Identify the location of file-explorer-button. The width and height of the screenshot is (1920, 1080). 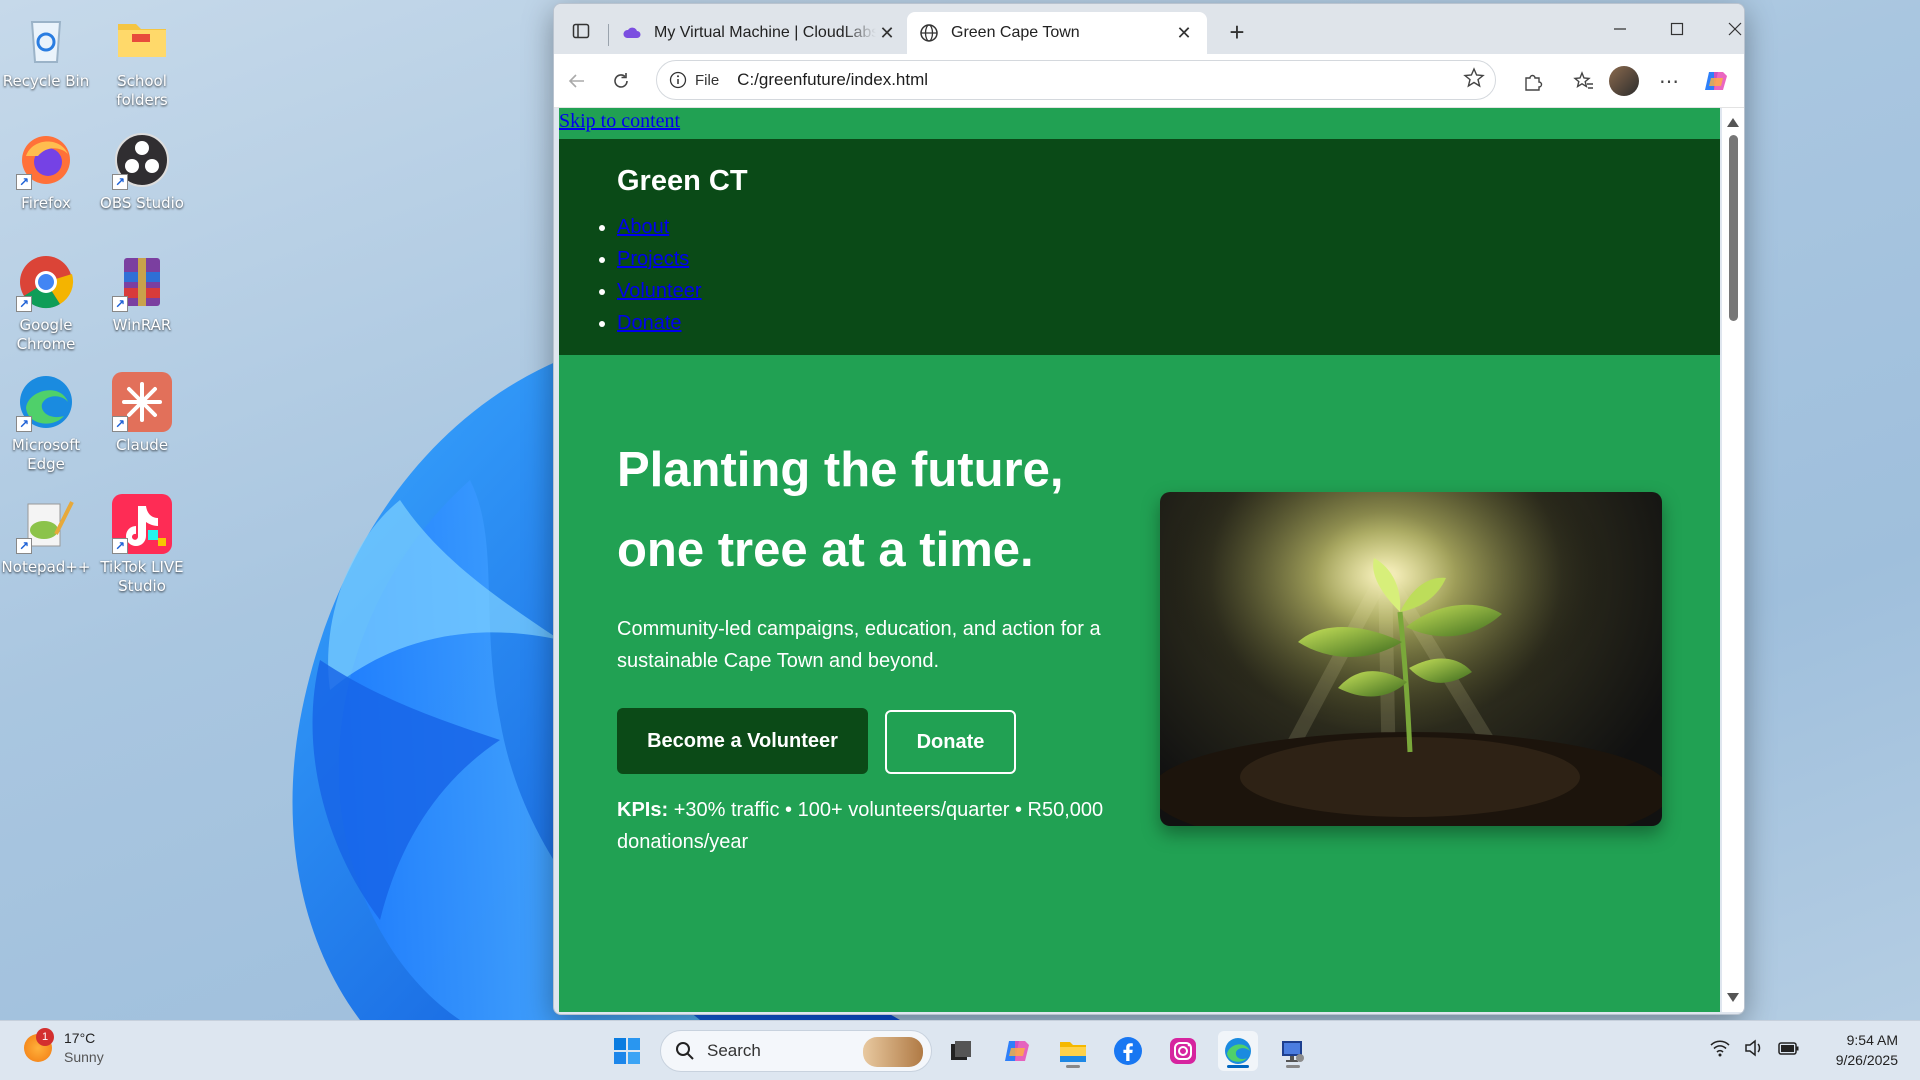
(1073, 1051).